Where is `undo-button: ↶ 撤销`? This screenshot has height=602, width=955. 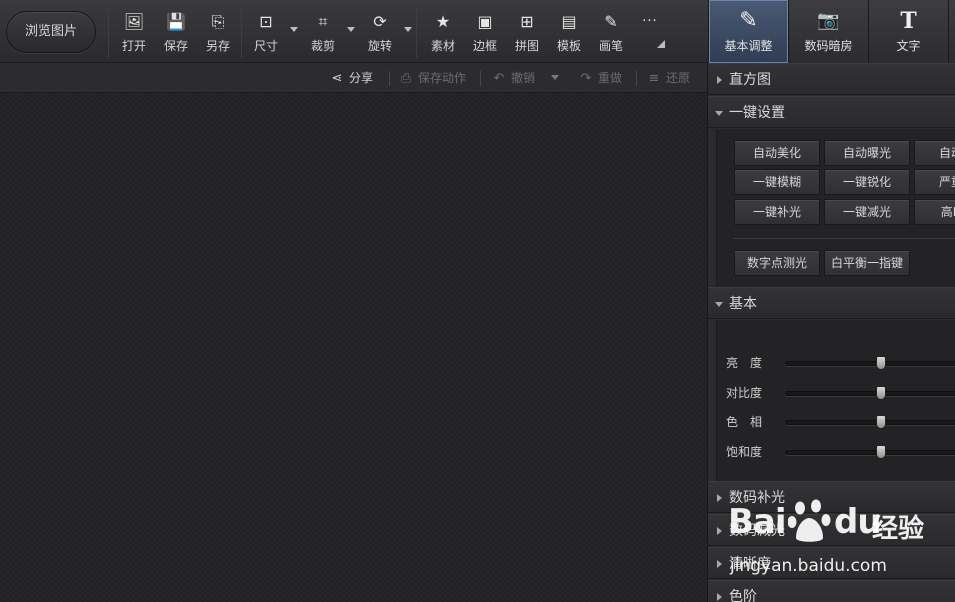
undo-button: ↶ 撤销 is located at coordinates (512, 78).